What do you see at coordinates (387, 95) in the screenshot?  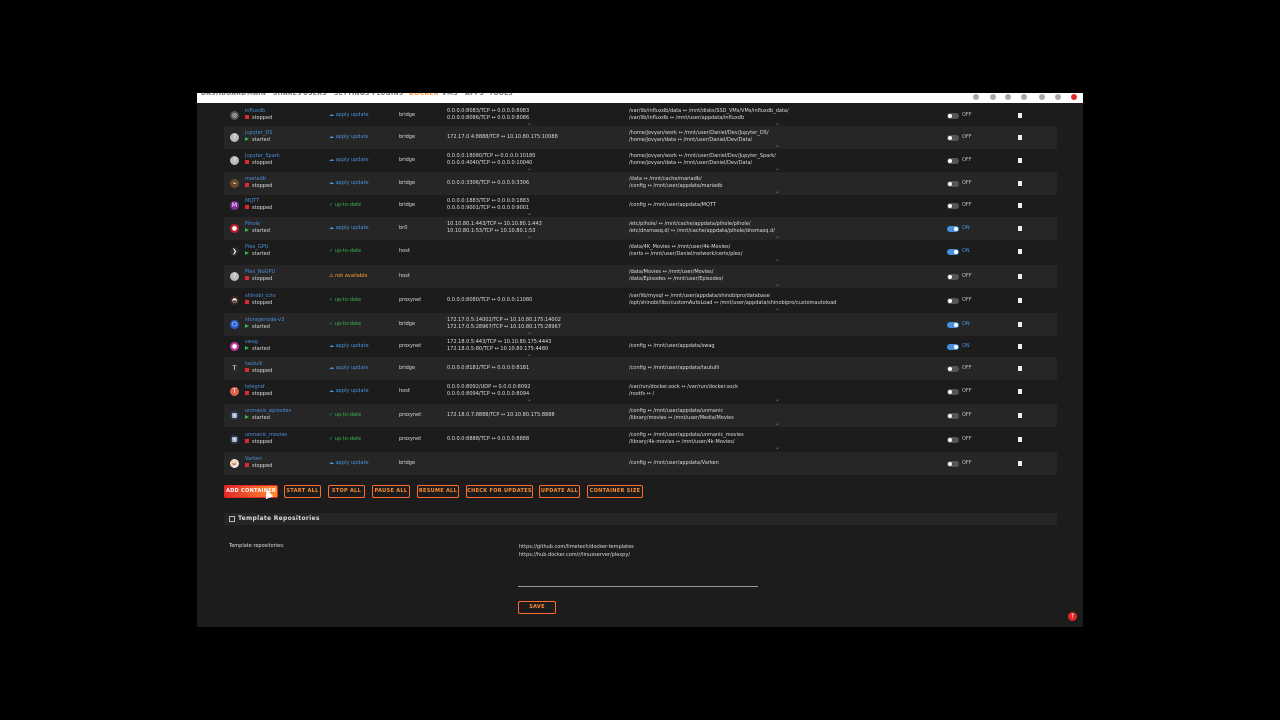 I see `nav-tab-plugins: PLUGINS` at bounding box center [387, 95].